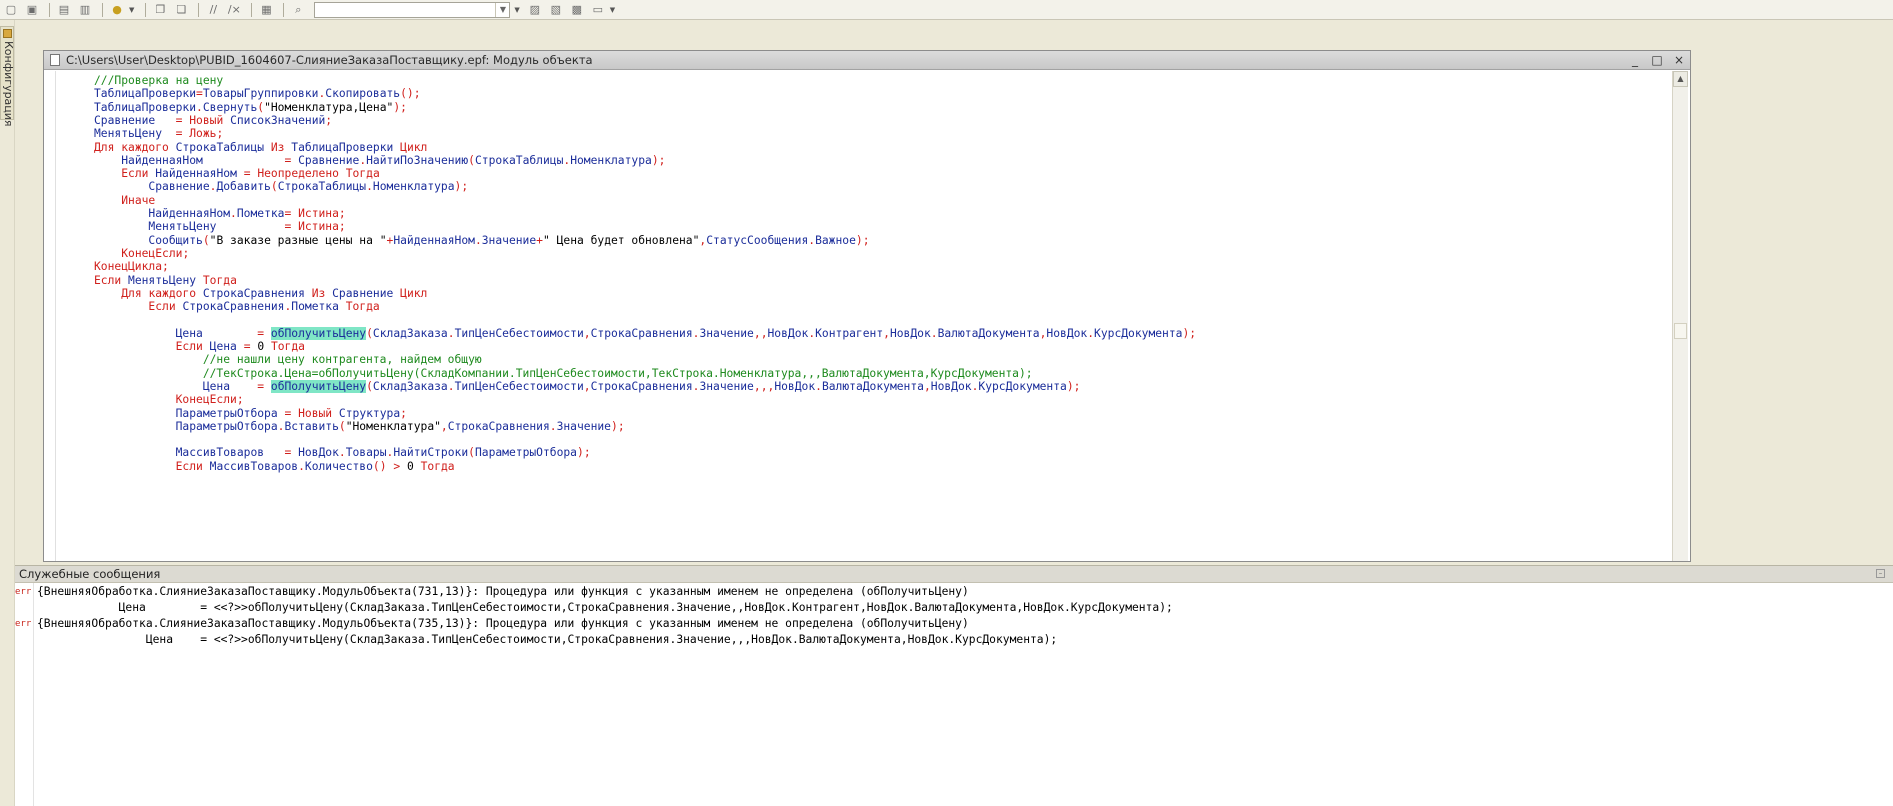 This screenshot has height=806, width=1893. What do you see at coordinates (535, 10) in the screenshot?
I see `bookmark-icon: ▨` at bounding box center [535, 10].